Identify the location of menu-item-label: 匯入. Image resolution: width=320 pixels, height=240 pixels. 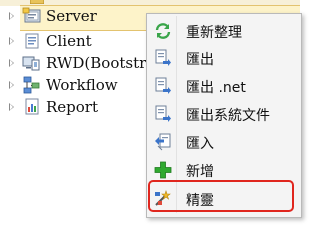
(200, 144).